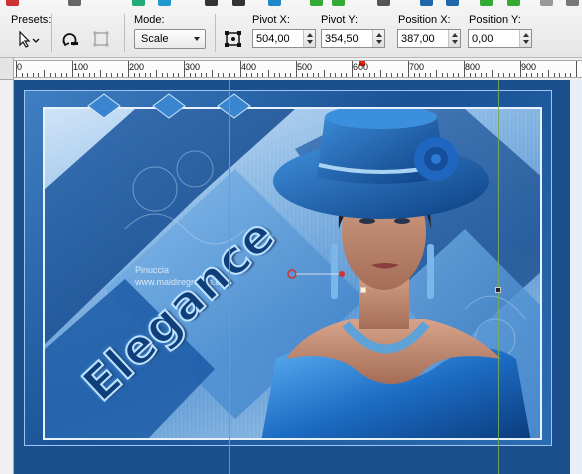  I want to click on presets-dropdown-button, so click(29, 39).